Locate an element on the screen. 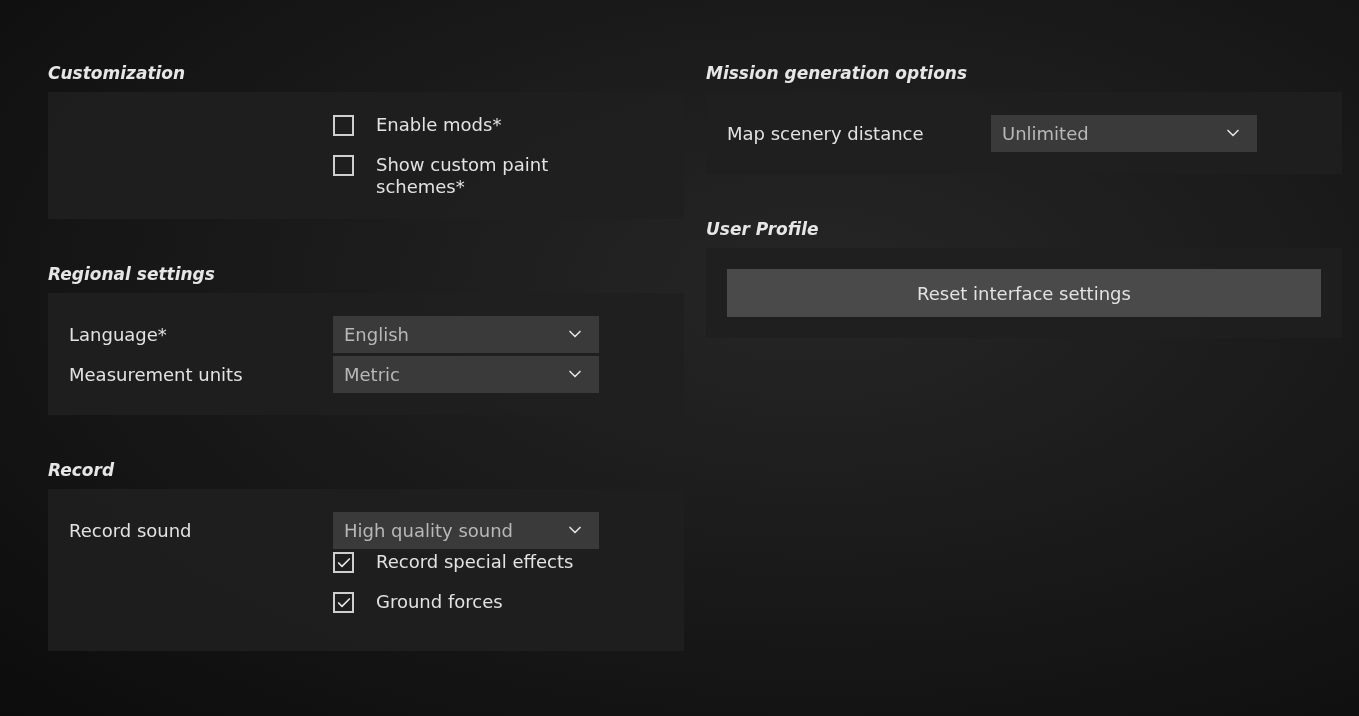 The width and height of the screenshot is (1359, 716). checkbox-label: Ground forces is located at coordinates (439, 602).